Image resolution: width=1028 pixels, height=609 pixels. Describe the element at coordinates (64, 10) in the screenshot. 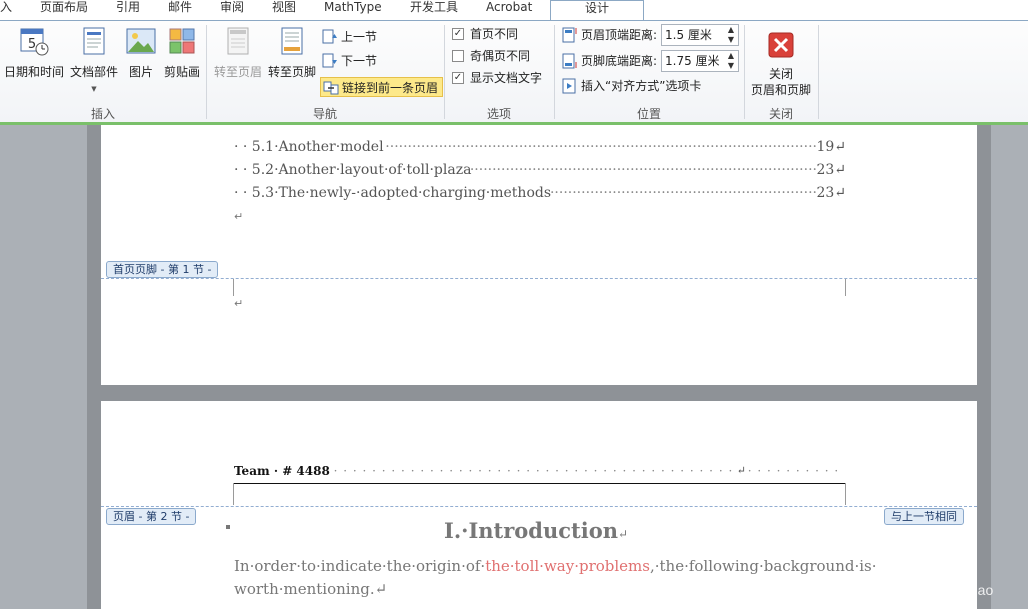

I see `tab-page-layout: 页面布局` at that location.